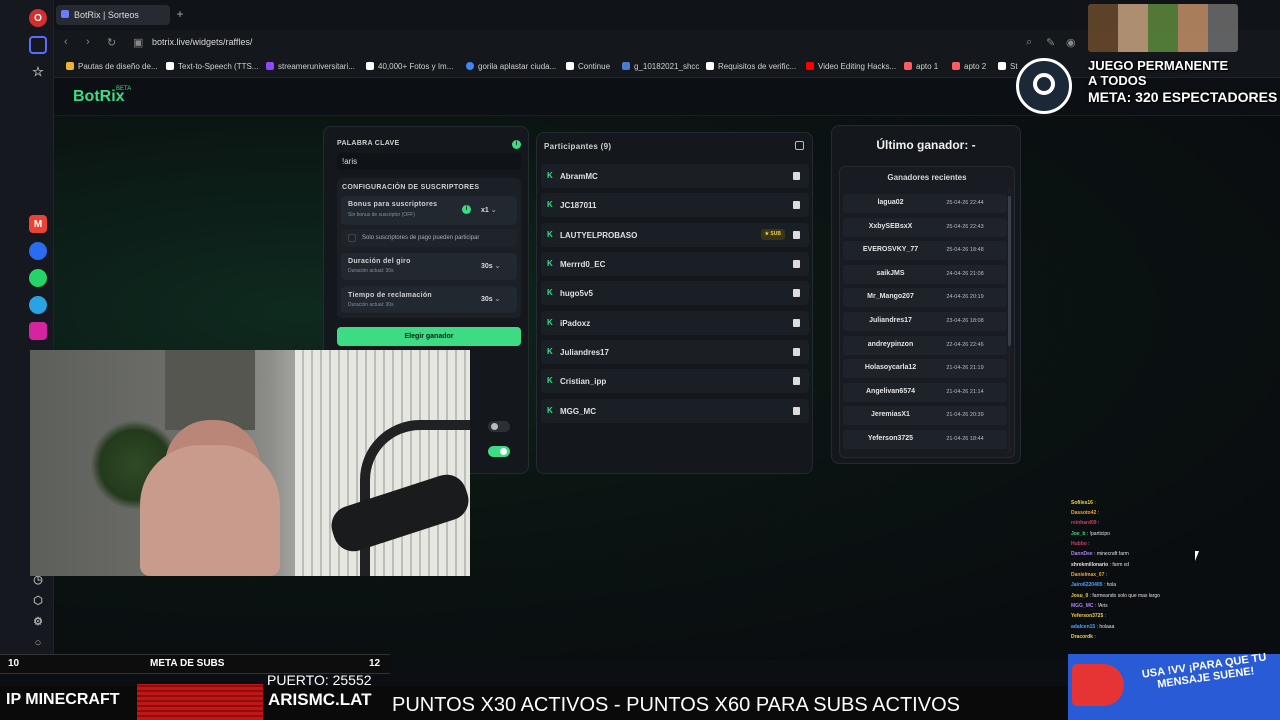 This screenshot has width=1280, height=720. What do you see at coordinates (921, 66) in the screenshot?
I see `bookmark-item: apto 1` at bounding box center [921, 66].